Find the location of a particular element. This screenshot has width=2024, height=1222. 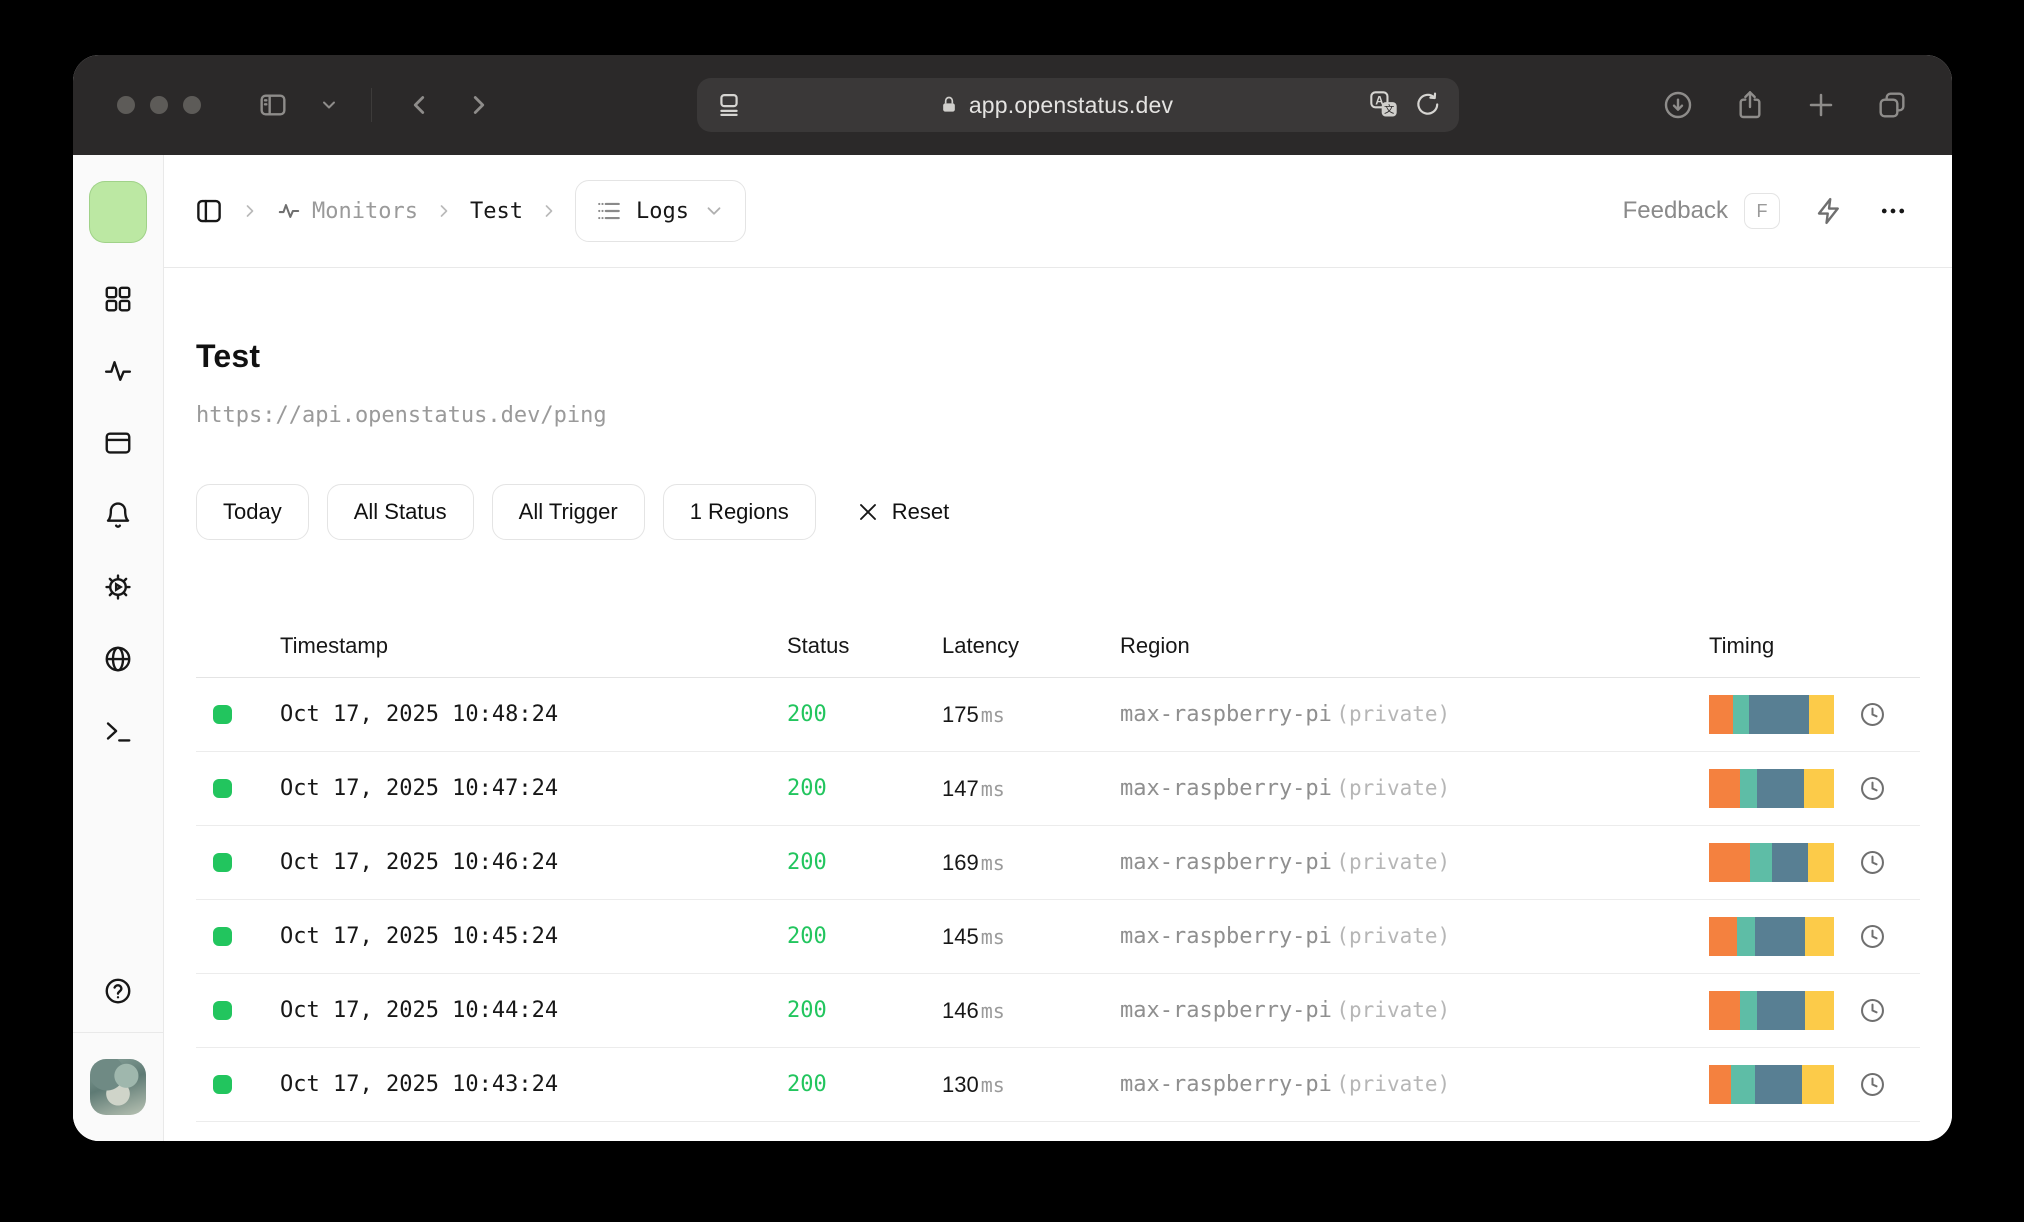

app-header: Monitors Test Logs Feedback F is located at coordinates (1058, 211).